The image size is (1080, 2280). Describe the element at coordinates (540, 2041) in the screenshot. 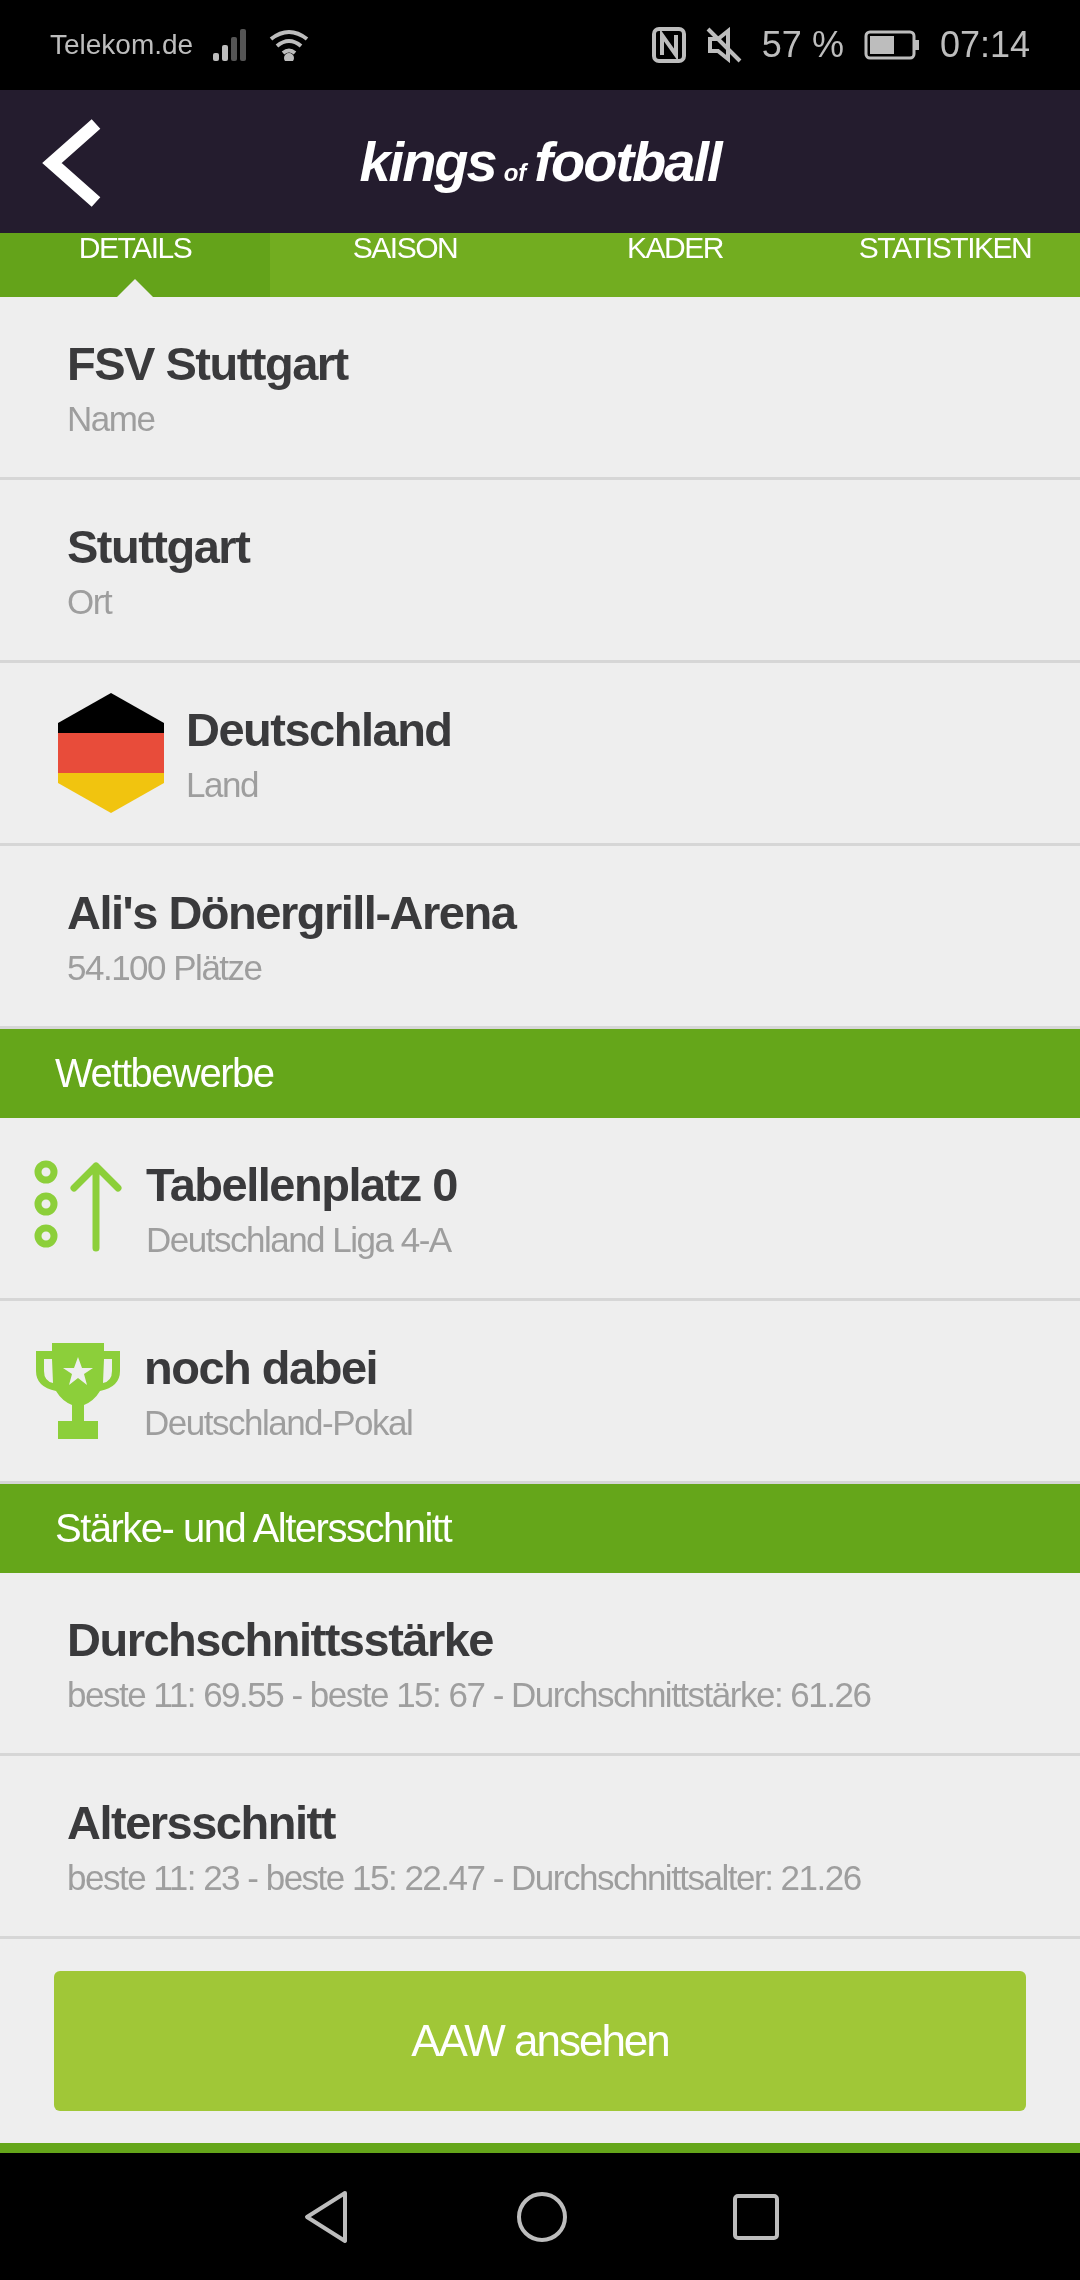

I see `view-button: AAW ansehen` at that location.